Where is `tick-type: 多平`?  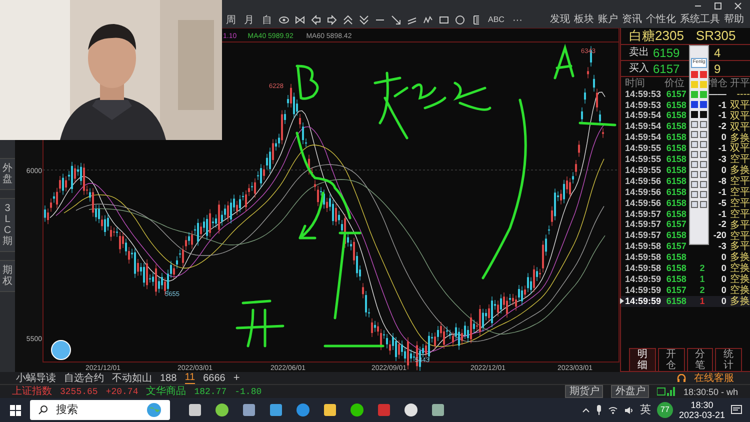 tick-type: 多平 is located at coordinates (739, 246).